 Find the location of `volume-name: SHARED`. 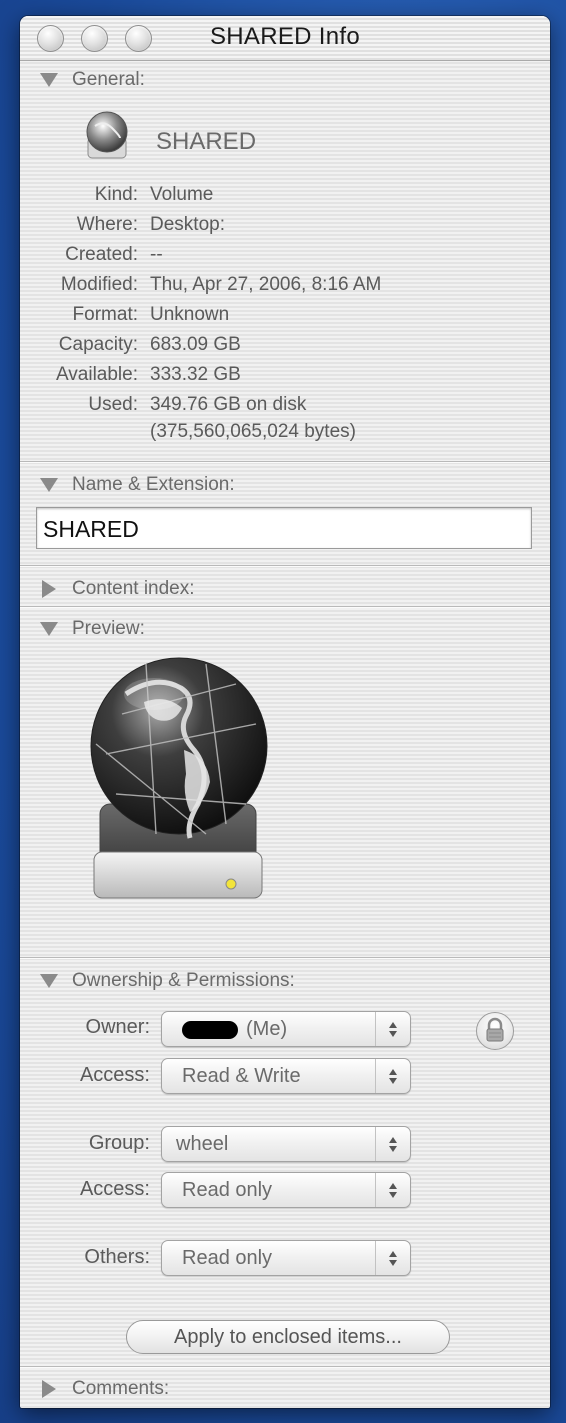

volume-name: SHARED is located at coordinates (206, 141).